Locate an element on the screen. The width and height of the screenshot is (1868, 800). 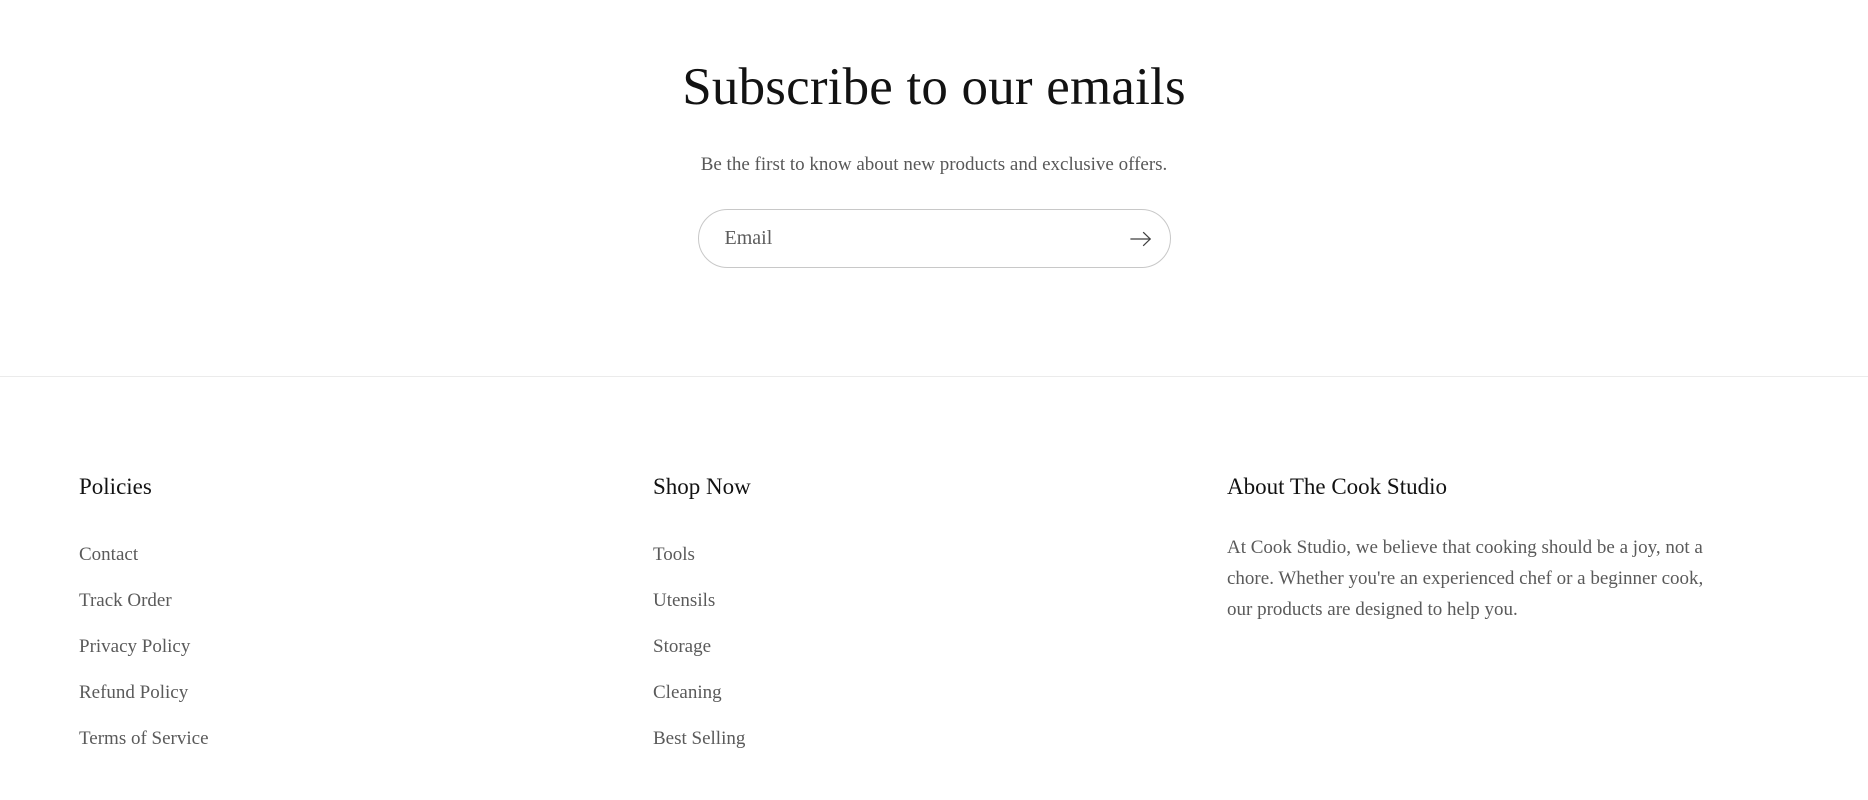
footer-link-track-order: Track Order is located at coordinates (125, 601).